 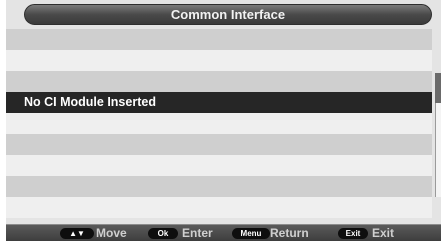 What do you see at coordinates (77, 233) in the screenshot?
I see `move-key-icon: ▲▼` at bounding box center [77, 233].